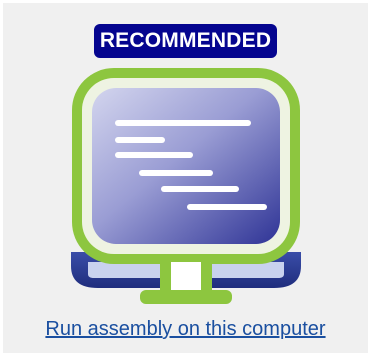 Image resolution: width=371 pixels, height=356 pixels. I want to click on run-assembly-link: Run assembly on this computer, so click(185, 329).